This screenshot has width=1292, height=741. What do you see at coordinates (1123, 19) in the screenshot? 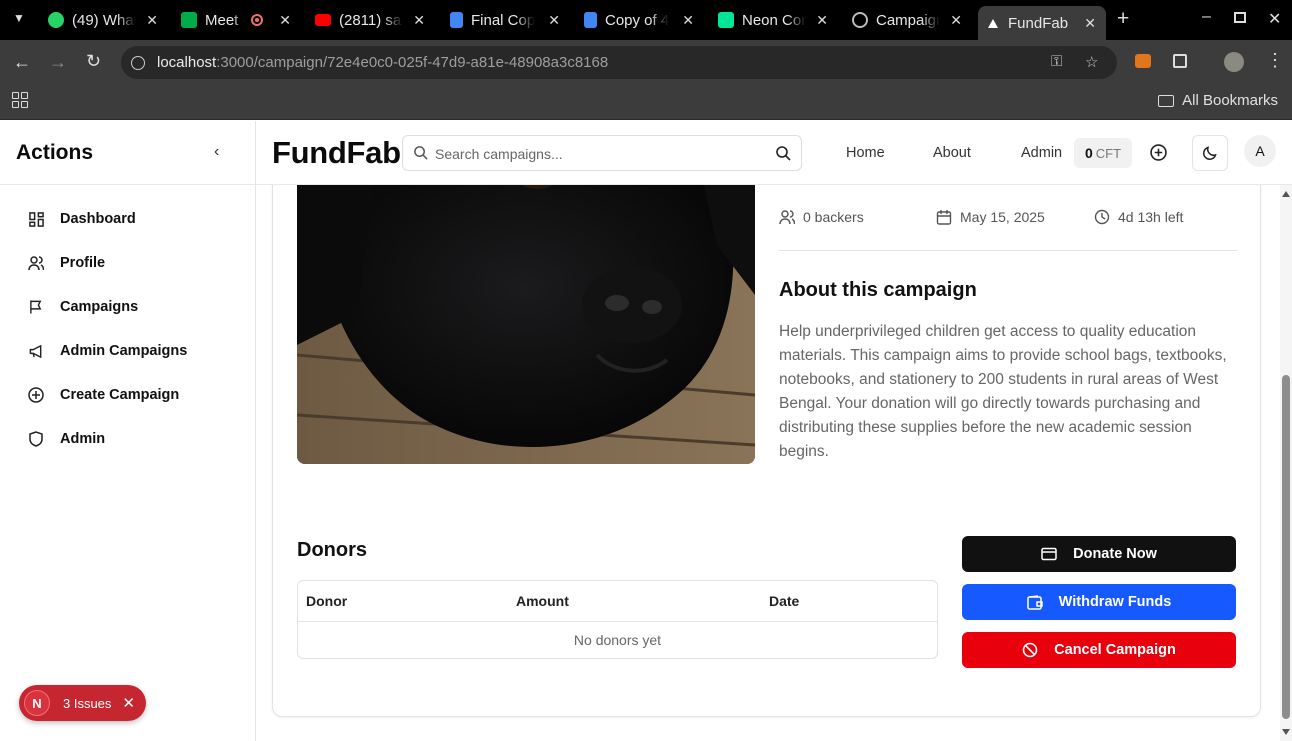
I see `new-tab-icon: +` at bounding box center [1123, 19].